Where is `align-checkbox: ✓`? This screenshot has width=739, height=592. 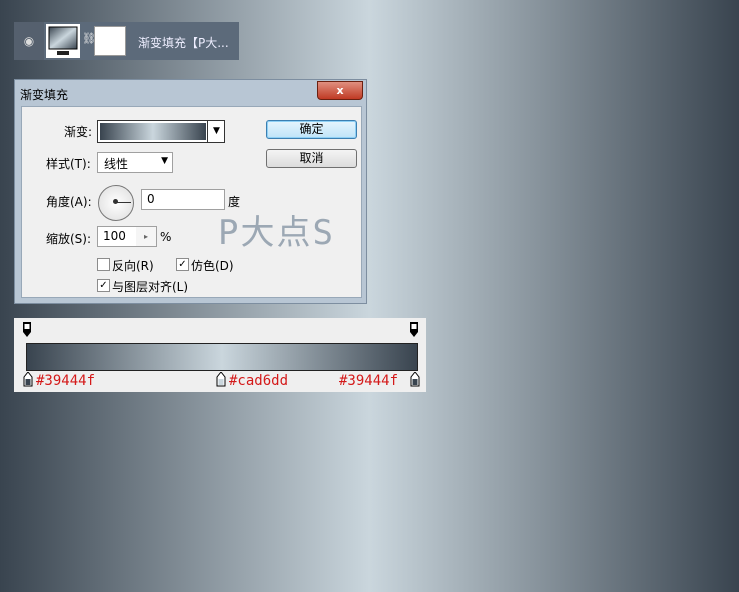
align-checkbox: ✓ is located at coordinates (103, 285).